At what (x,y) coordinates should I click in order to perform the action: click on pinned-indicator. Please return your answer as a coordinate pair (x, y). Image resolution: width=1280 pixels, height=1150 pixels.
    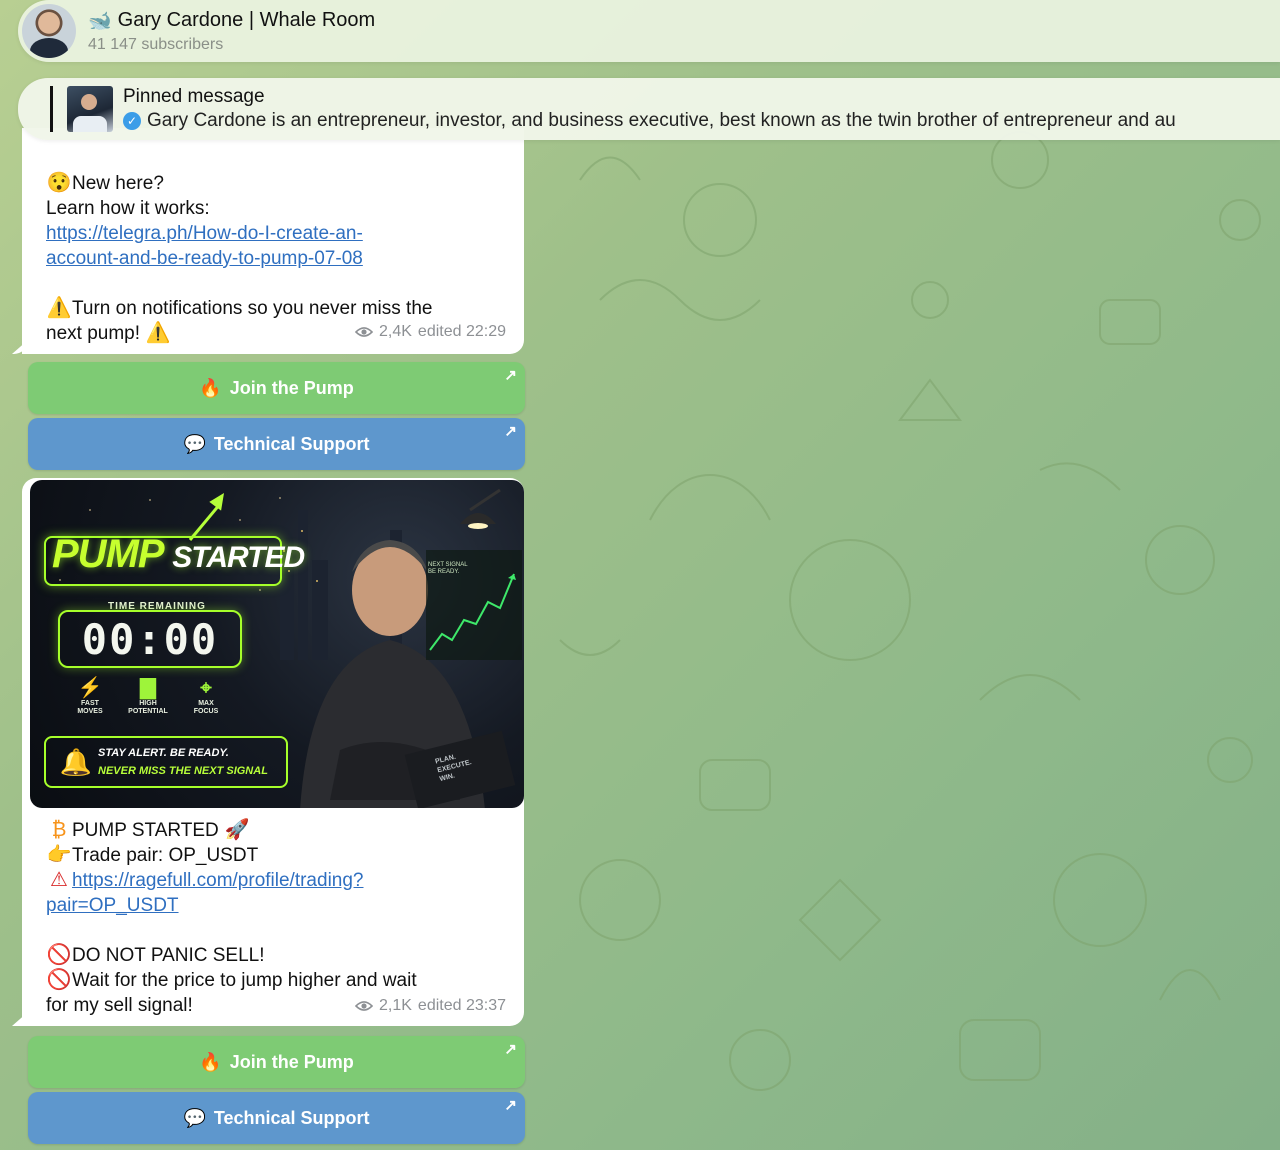
    Looking at the image, I should click on (51, 109).